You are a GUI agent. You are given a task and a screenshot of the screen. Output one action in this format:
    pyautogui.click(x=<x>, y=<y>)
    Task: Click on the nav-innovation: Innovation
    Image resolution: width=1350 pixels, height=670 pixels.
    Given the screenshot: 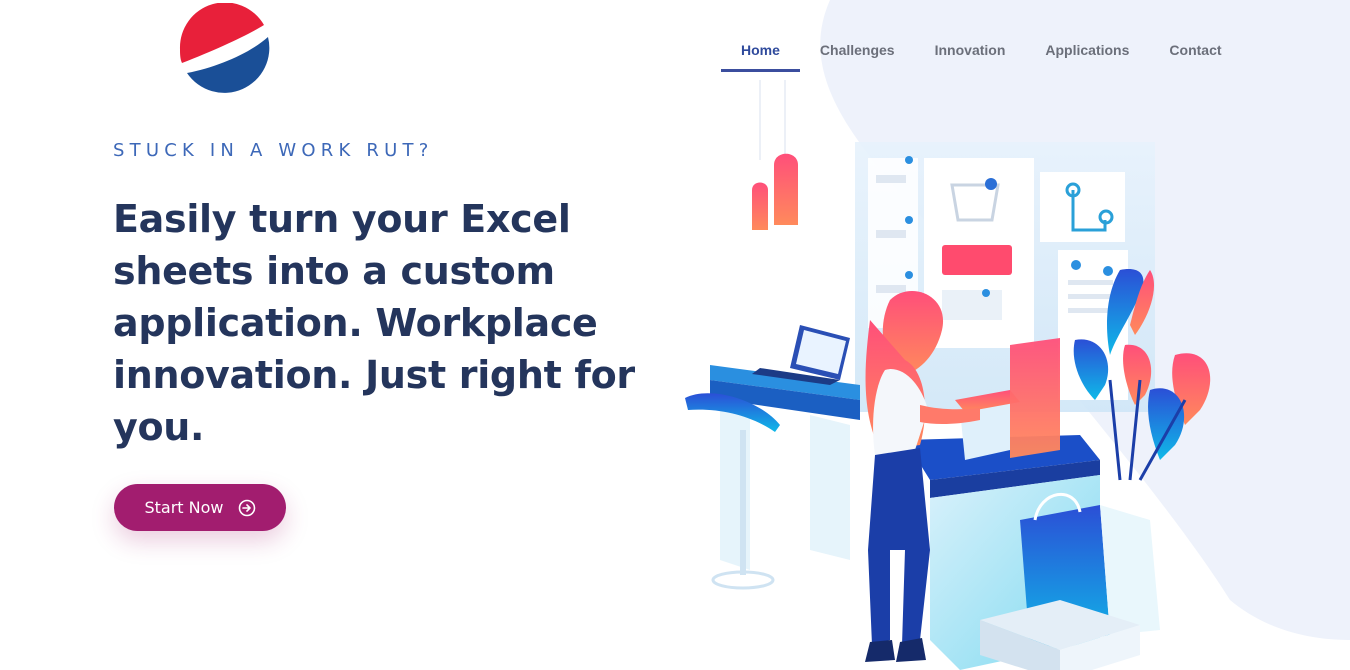 What is the action you would take?
    pyautogui.click(x=970, y=50)
    